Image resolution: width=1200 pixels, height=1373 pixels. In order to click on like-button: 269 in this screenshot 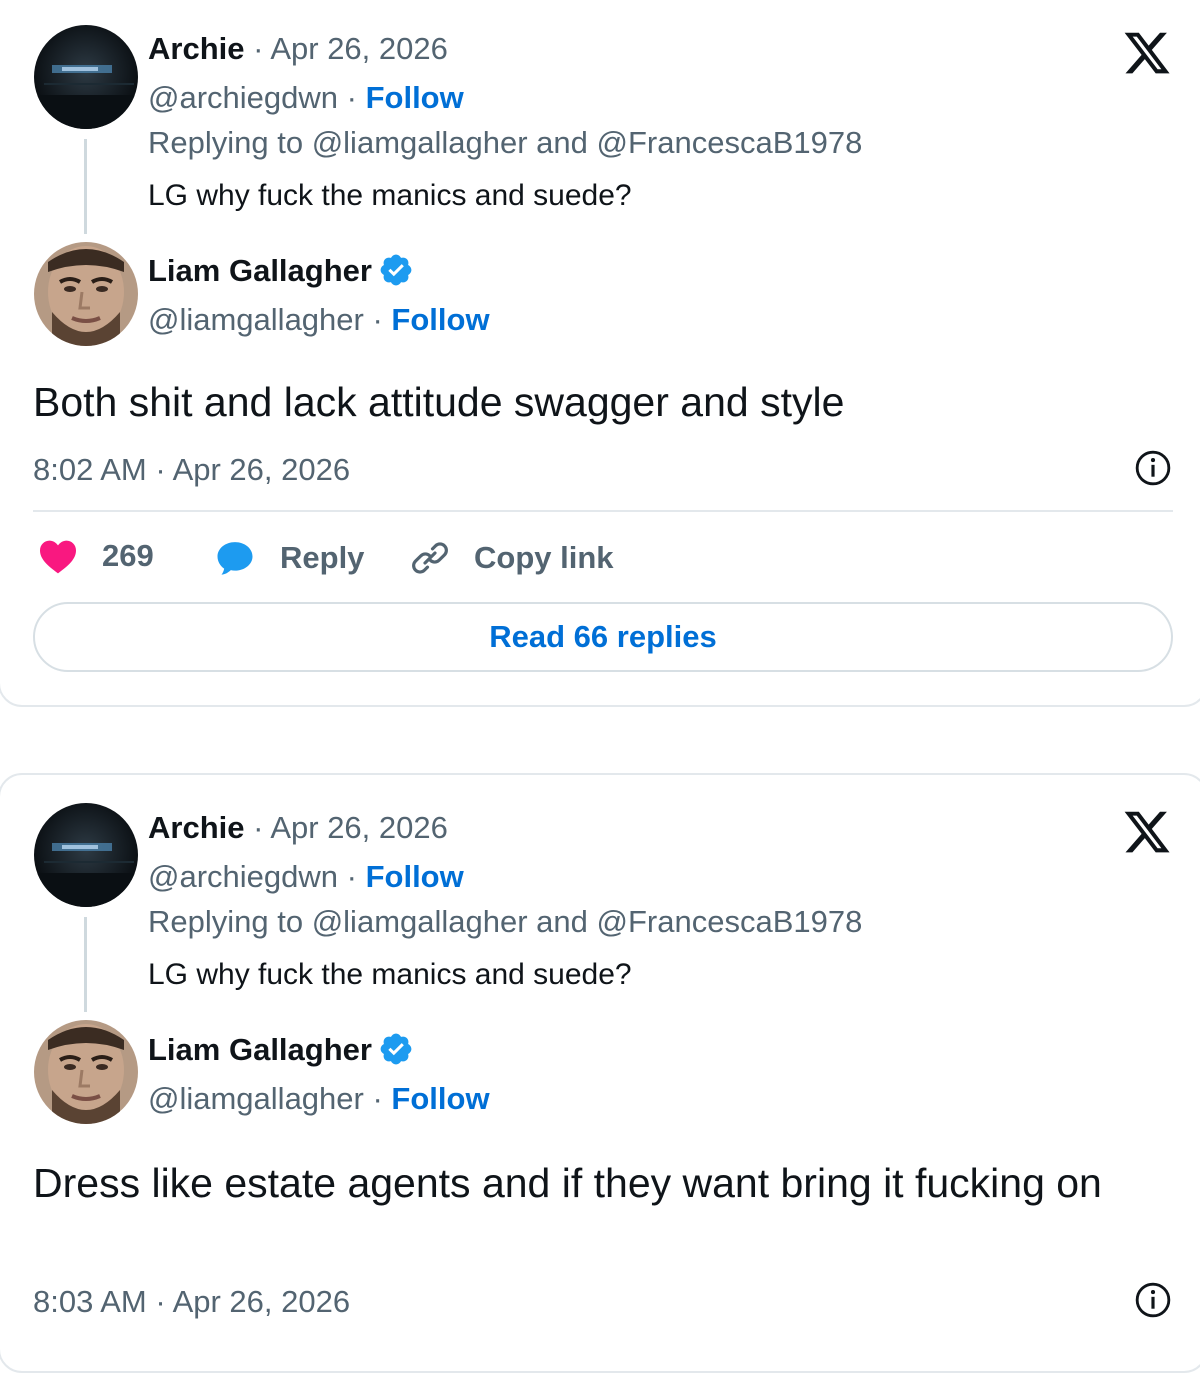, I will do `click(96, 556)`.